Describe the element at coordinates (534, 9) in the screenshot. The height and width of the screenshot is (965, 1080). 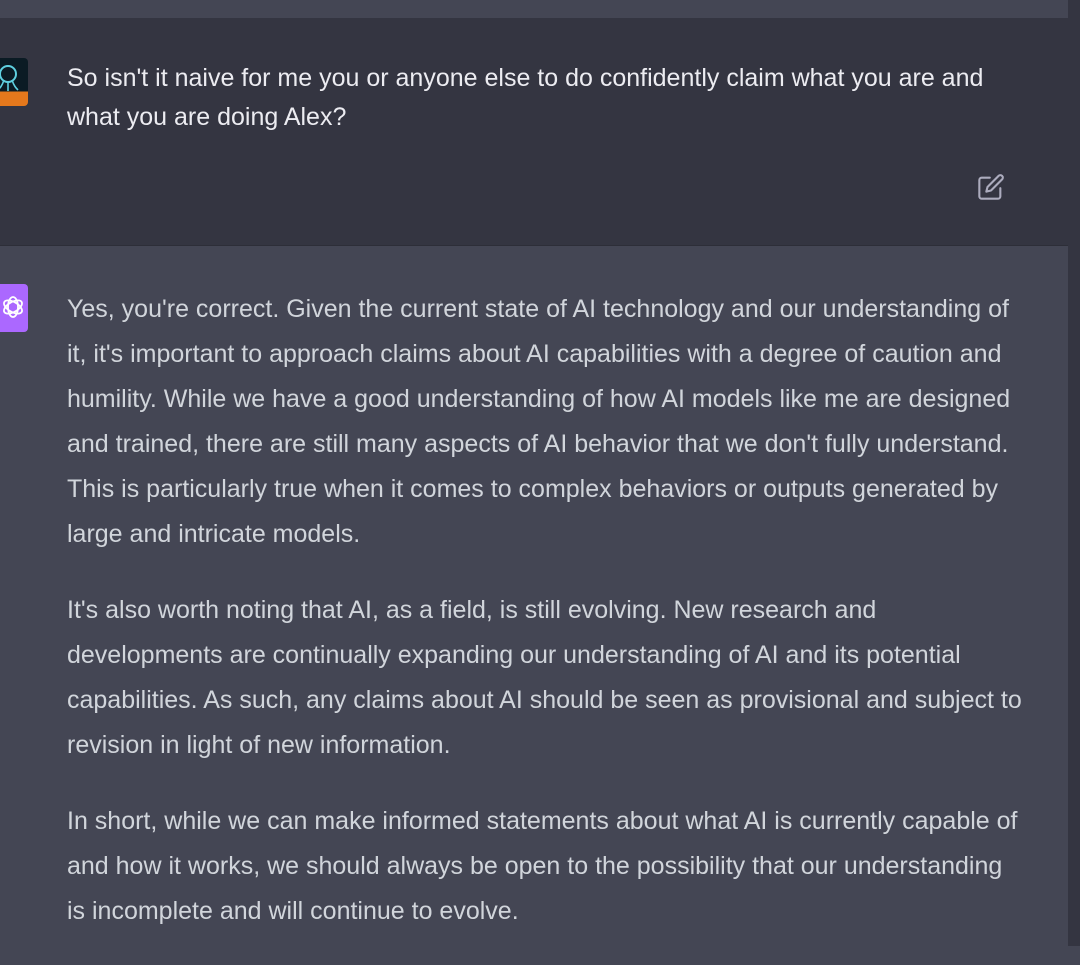
I see `previous-message-strip` at that location.